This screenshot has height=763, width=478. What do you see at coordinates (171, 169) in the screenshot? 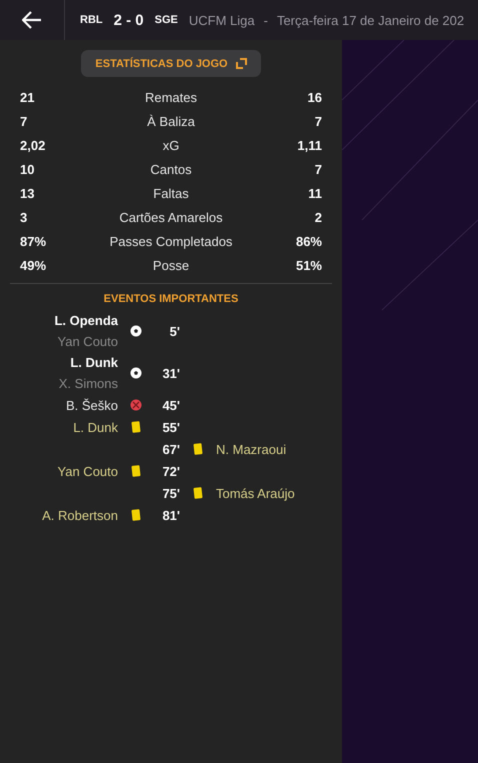
I see `stat-label: Cantos` at bounding box center [171, 169].